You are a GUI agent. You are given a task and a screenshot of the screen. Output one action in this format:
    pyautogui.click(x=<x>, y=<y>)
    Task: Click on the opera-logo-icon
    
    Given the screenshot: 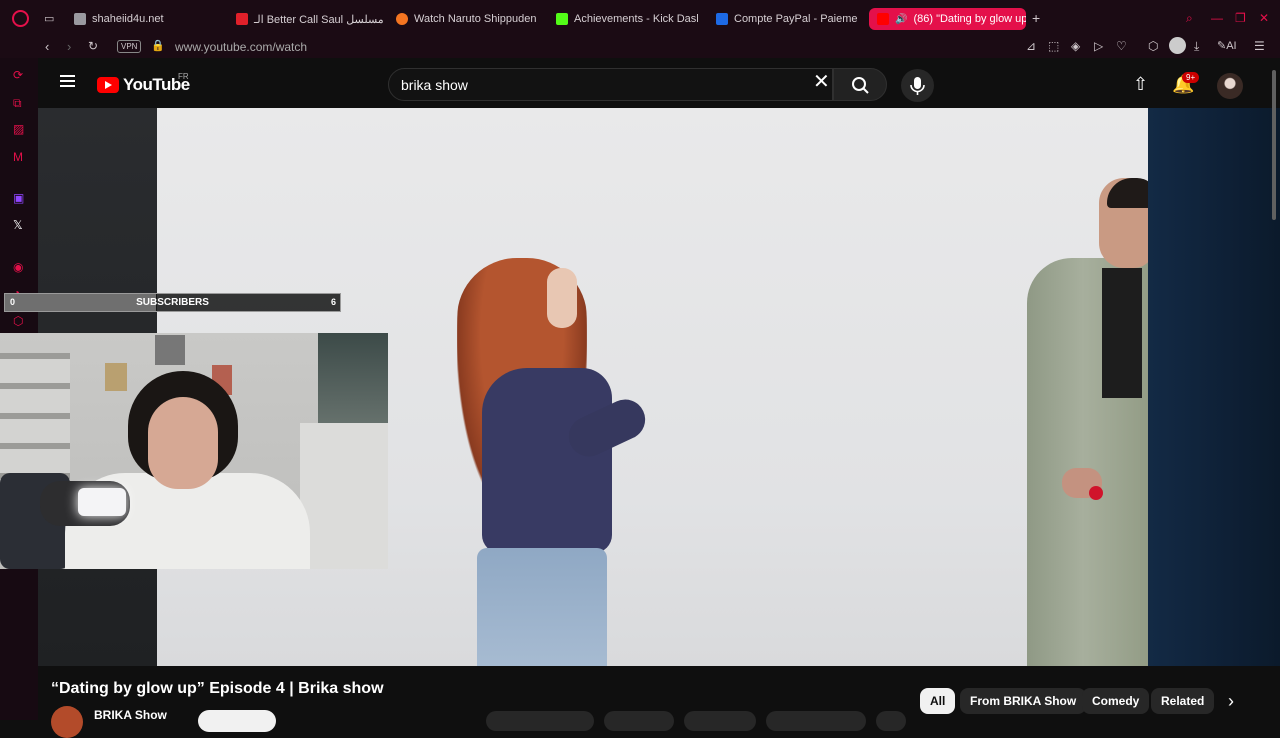 What is the action you would take?
    pyautogui.click(x=20, y=18)
    